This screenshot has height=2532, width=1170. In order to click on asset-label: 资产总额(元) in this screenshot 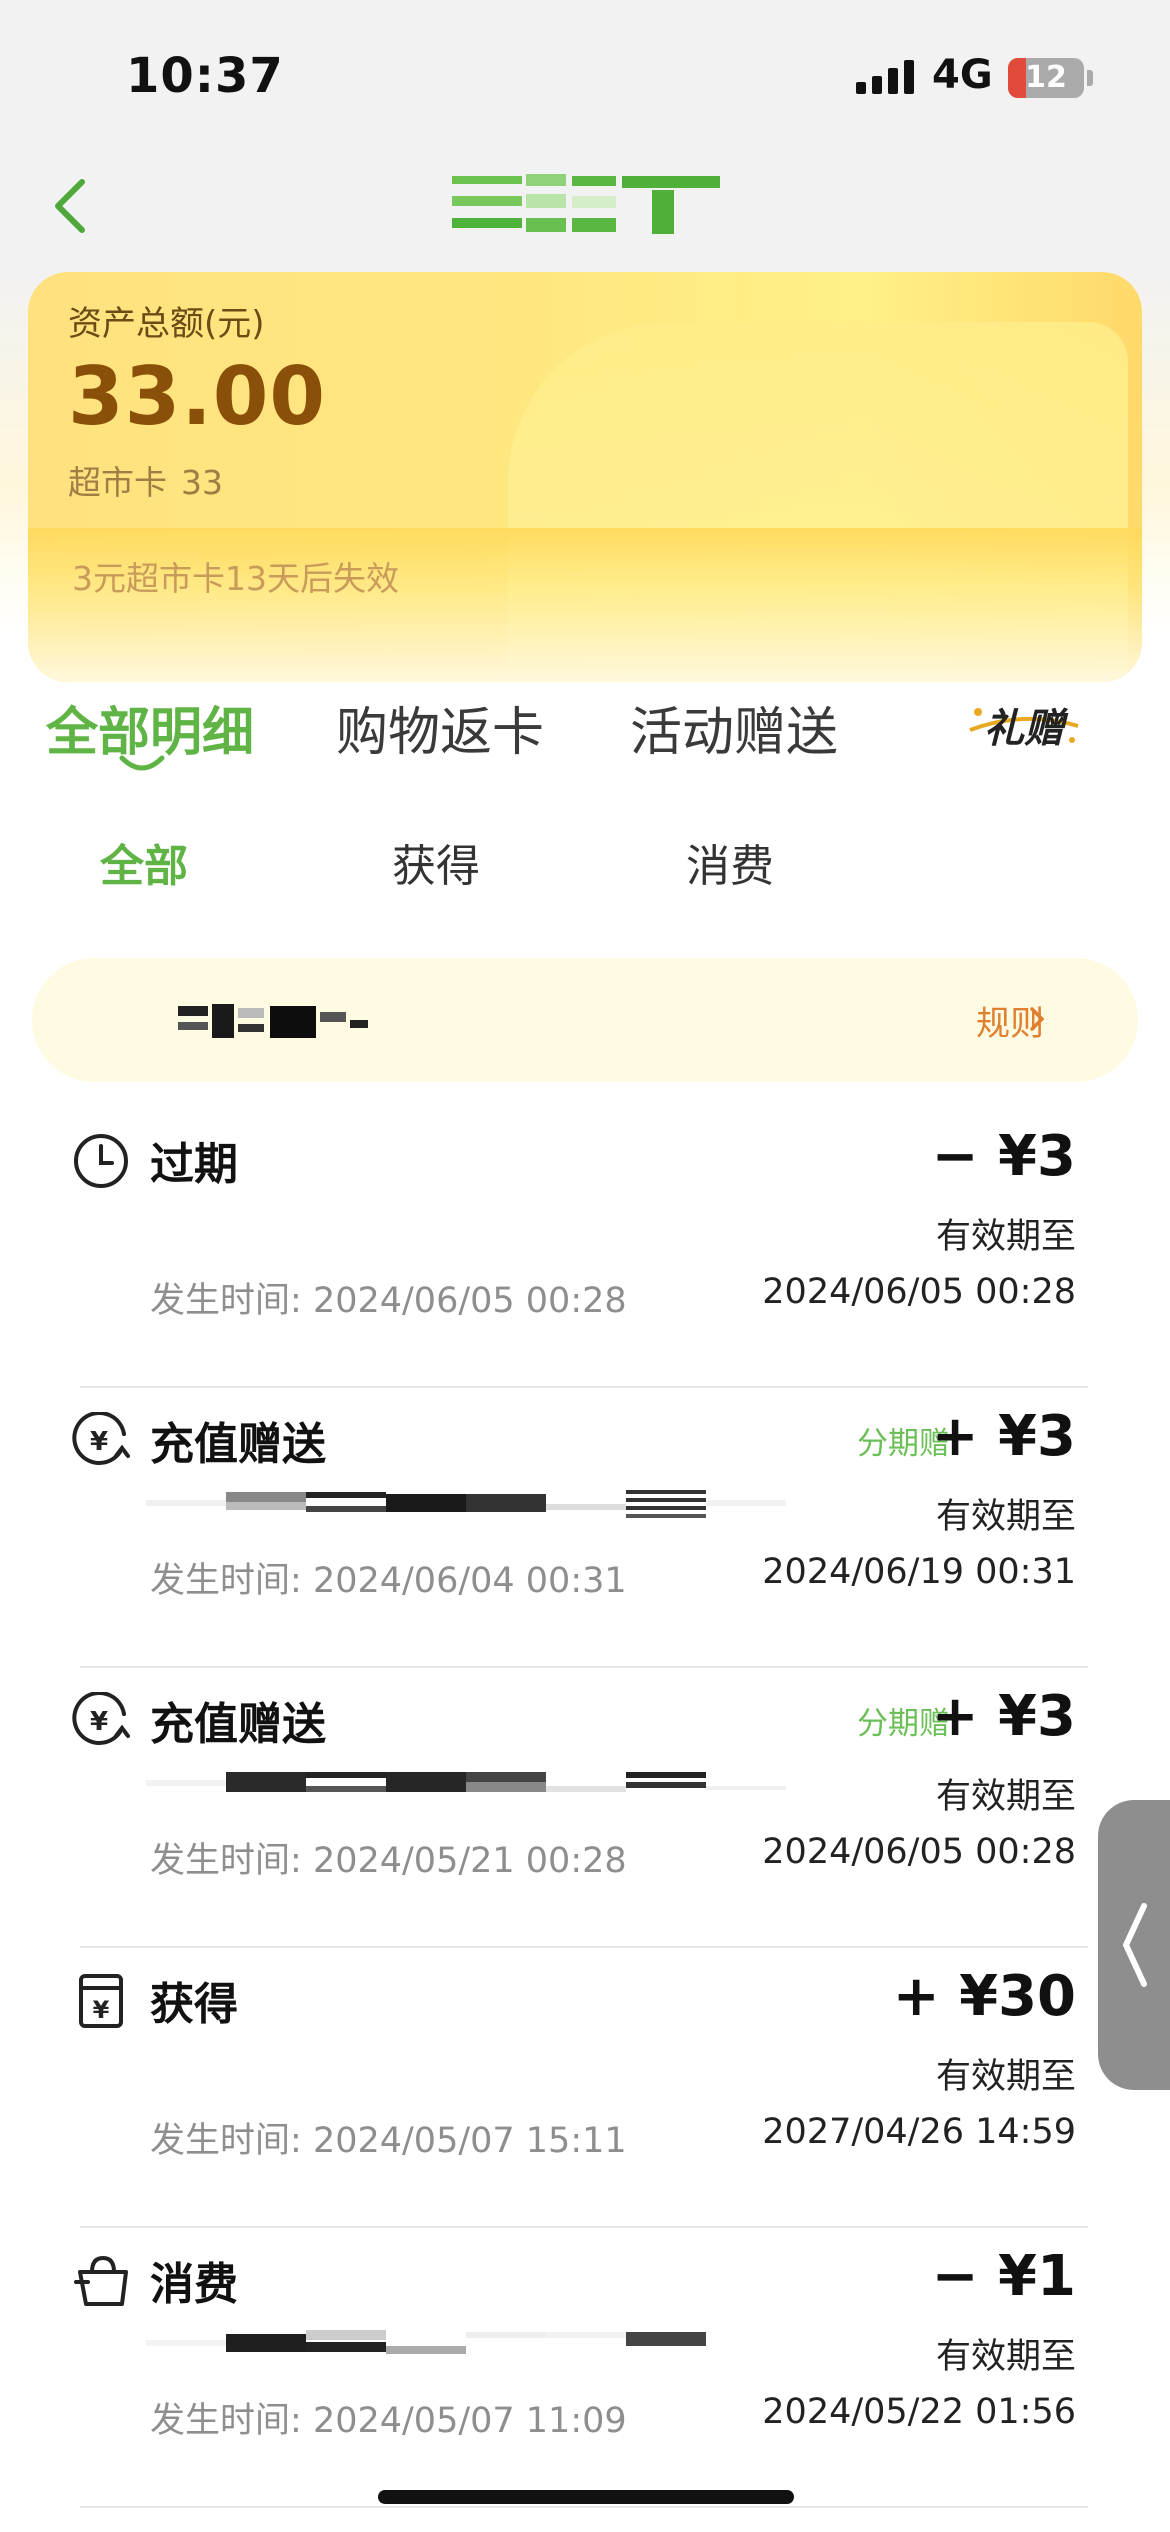, I will do `click(166, 324)`.